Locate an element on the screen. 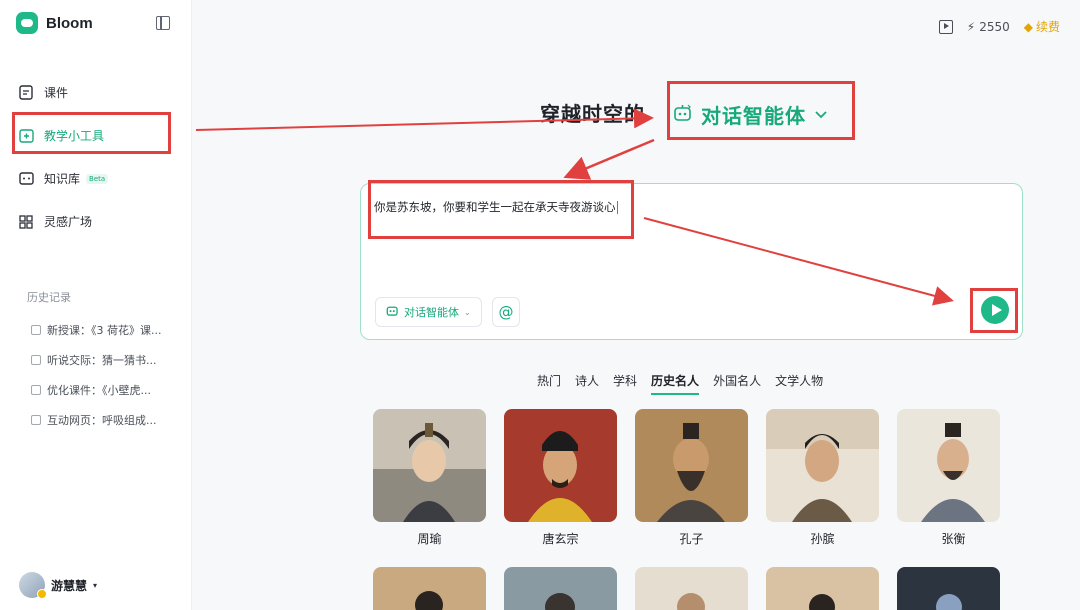 The height and width of the screenshot is (610, 1080). grid-icon is located at coordinates (26, 222).